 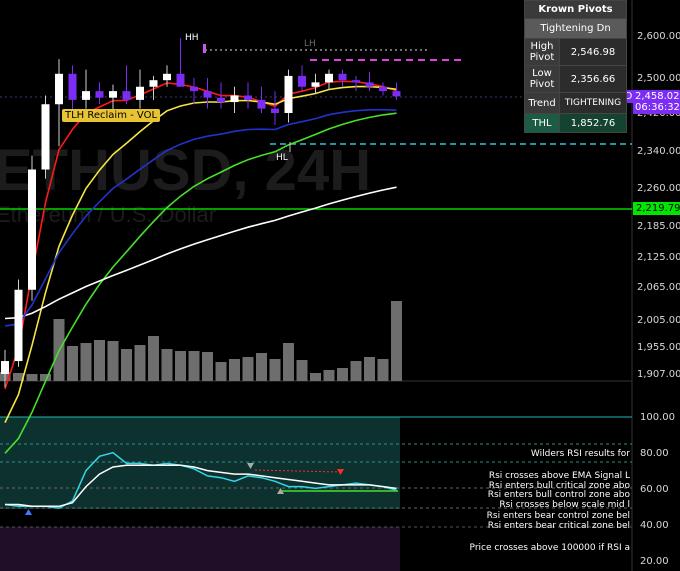 I want to click on rsi-alert-label: Rsi enters bear control zone bel, so click(x=558, y=516).